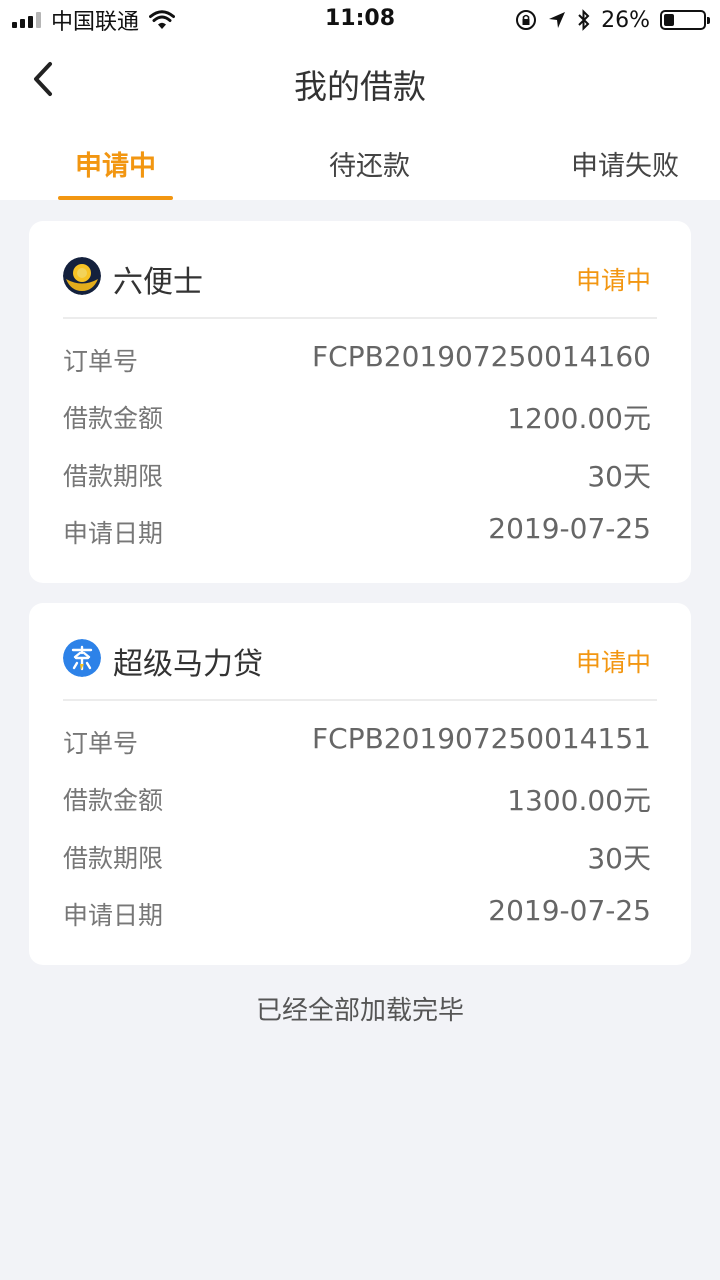 This screenshot has height=1280, width=720. I want to click on loan-amount-row: 借款金额 1300.00元, so click(357, 801).